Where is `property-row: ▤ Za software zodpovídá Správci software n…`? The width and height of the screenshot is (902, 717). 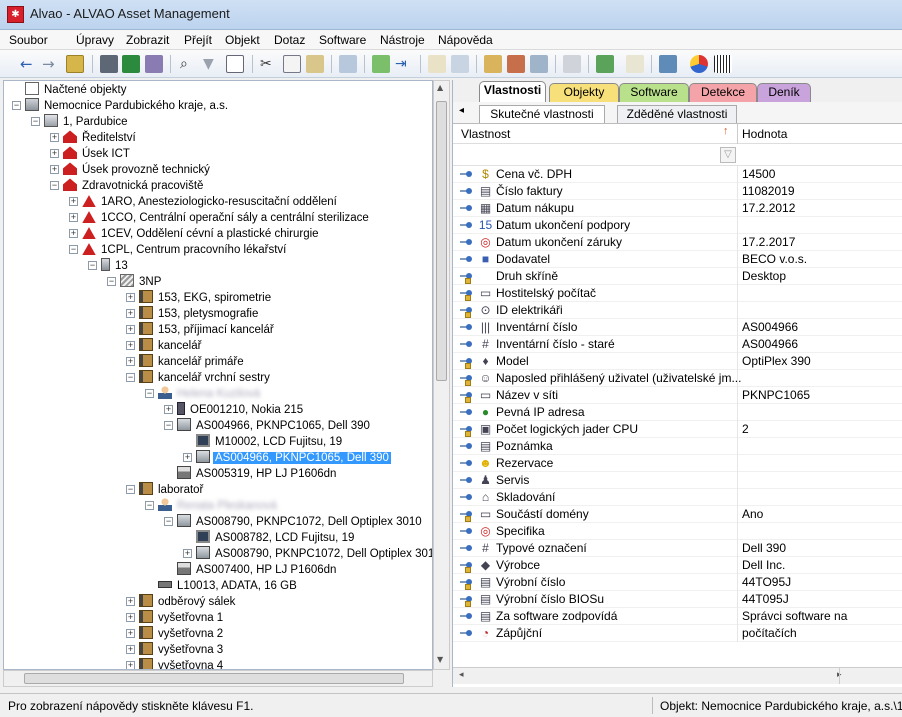 property-row: ▤ Za software zodpovídá Správci software n… is located at coordinates (677, 624).